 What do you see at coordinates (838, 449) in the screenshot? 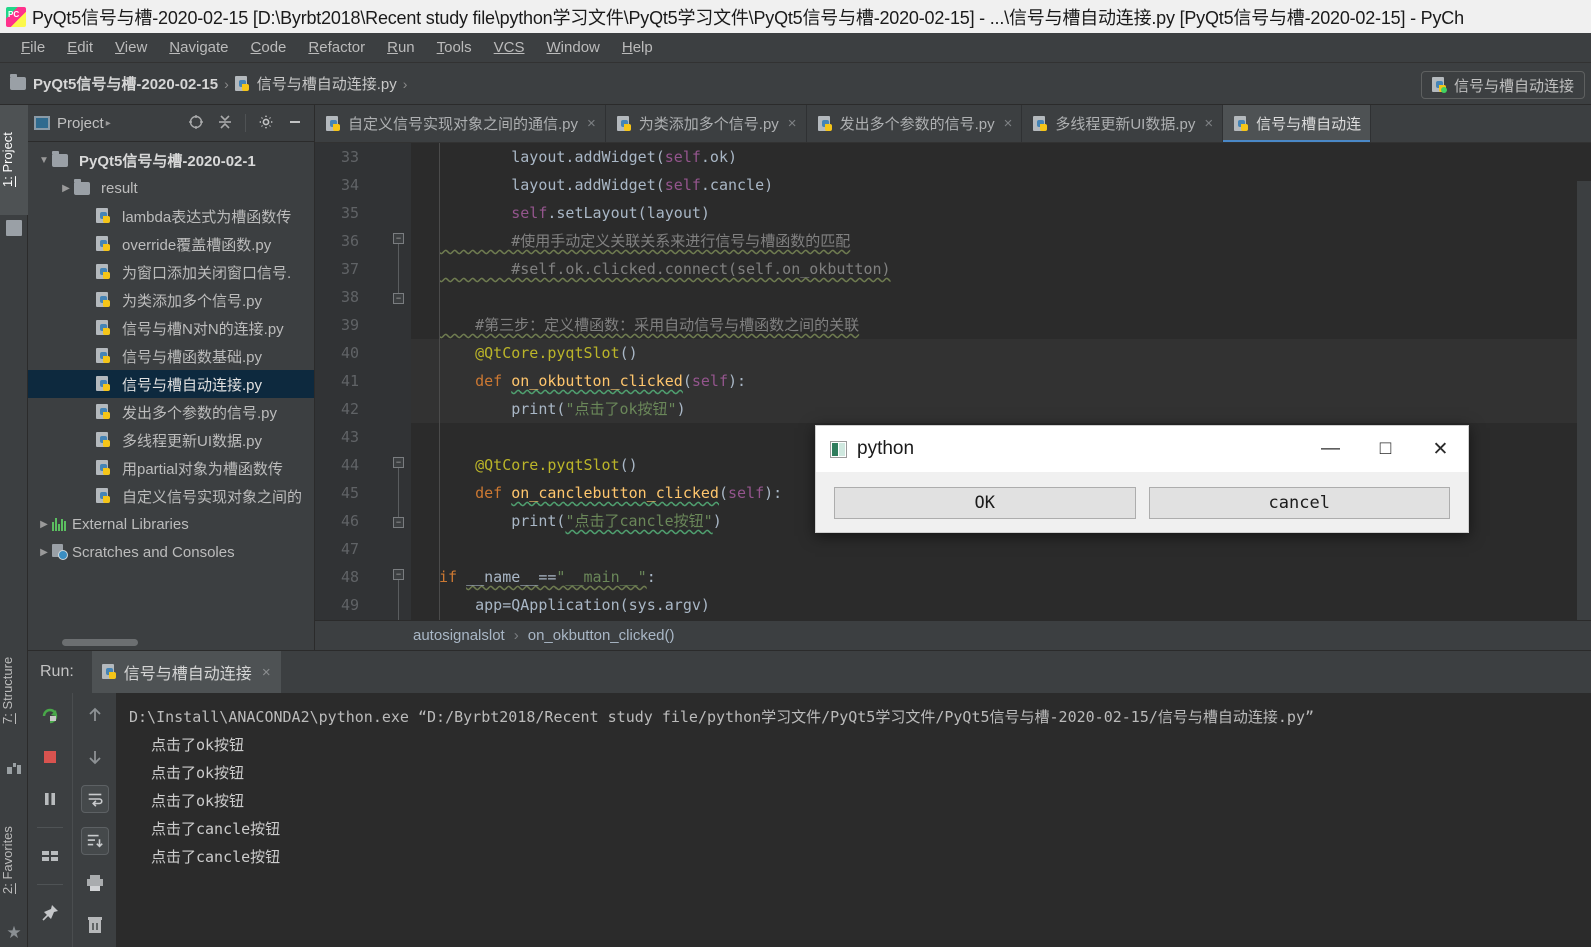
I see `python-window-icon` at bounding box center [838, 449].